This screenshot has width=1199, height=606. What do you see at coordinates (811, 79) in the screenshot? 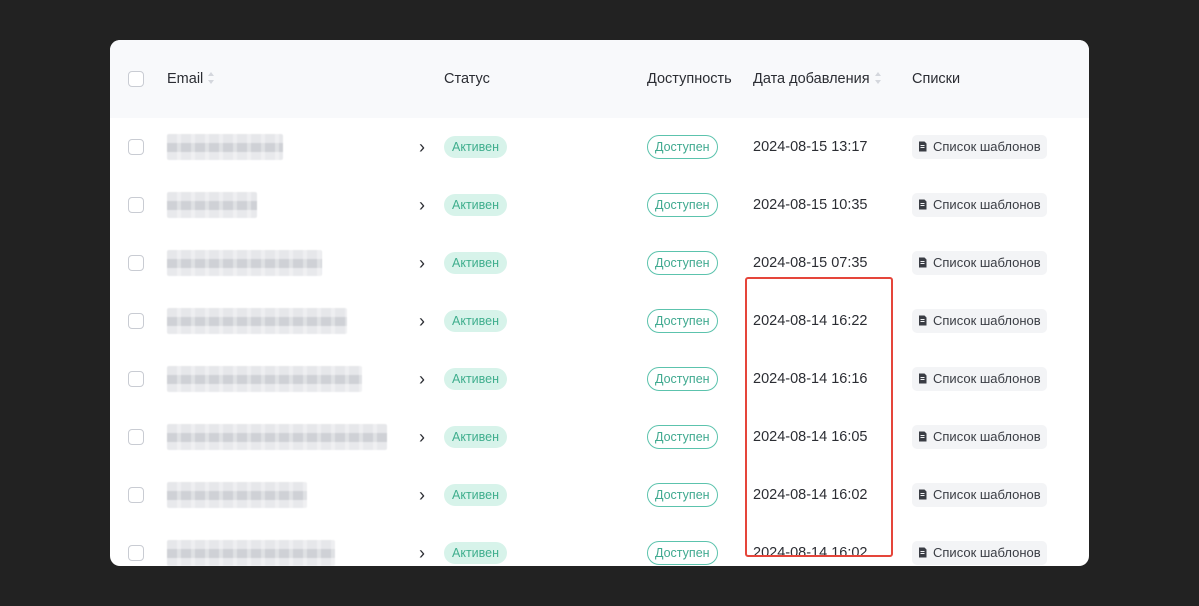
I see `header-date-added-label: Дата добавления` at bounding box center [811, 79].